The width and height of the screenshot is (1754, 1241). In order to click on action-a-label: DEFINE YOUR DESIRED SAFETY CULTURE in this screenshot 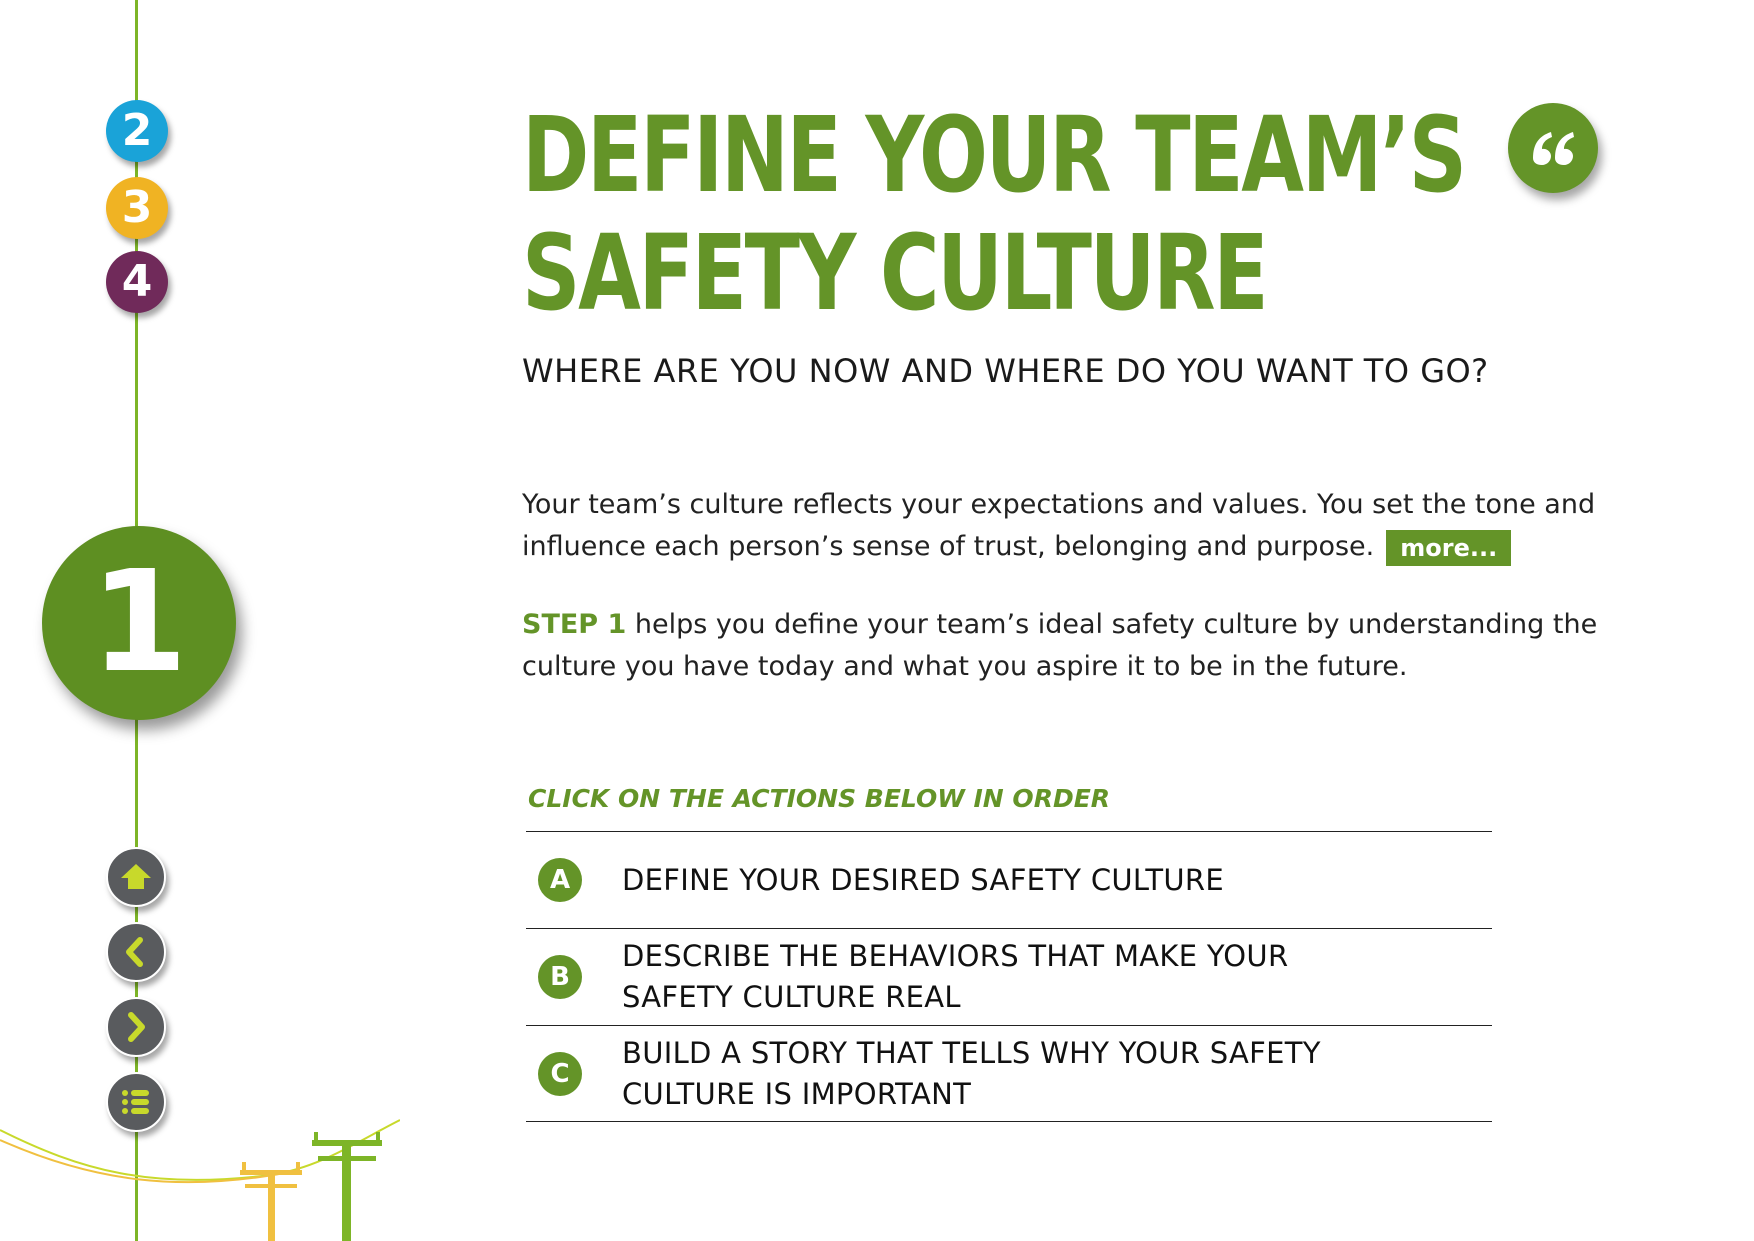, I will do `click(923, 879)`.